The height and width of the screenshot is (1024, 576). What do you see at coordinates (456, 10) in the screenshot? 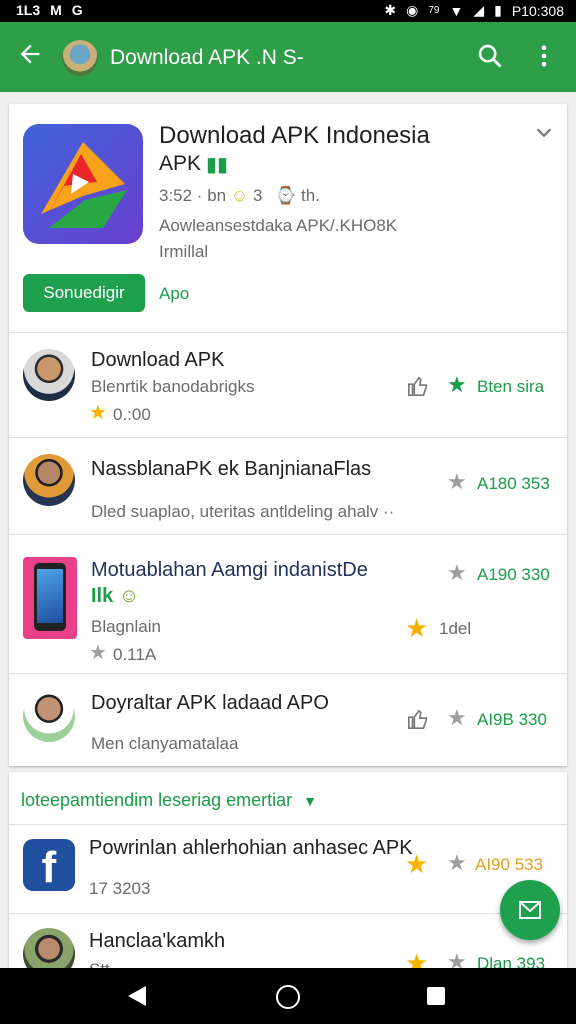
I see `wifi-icon: ▼` at bounding box center [456, 10].